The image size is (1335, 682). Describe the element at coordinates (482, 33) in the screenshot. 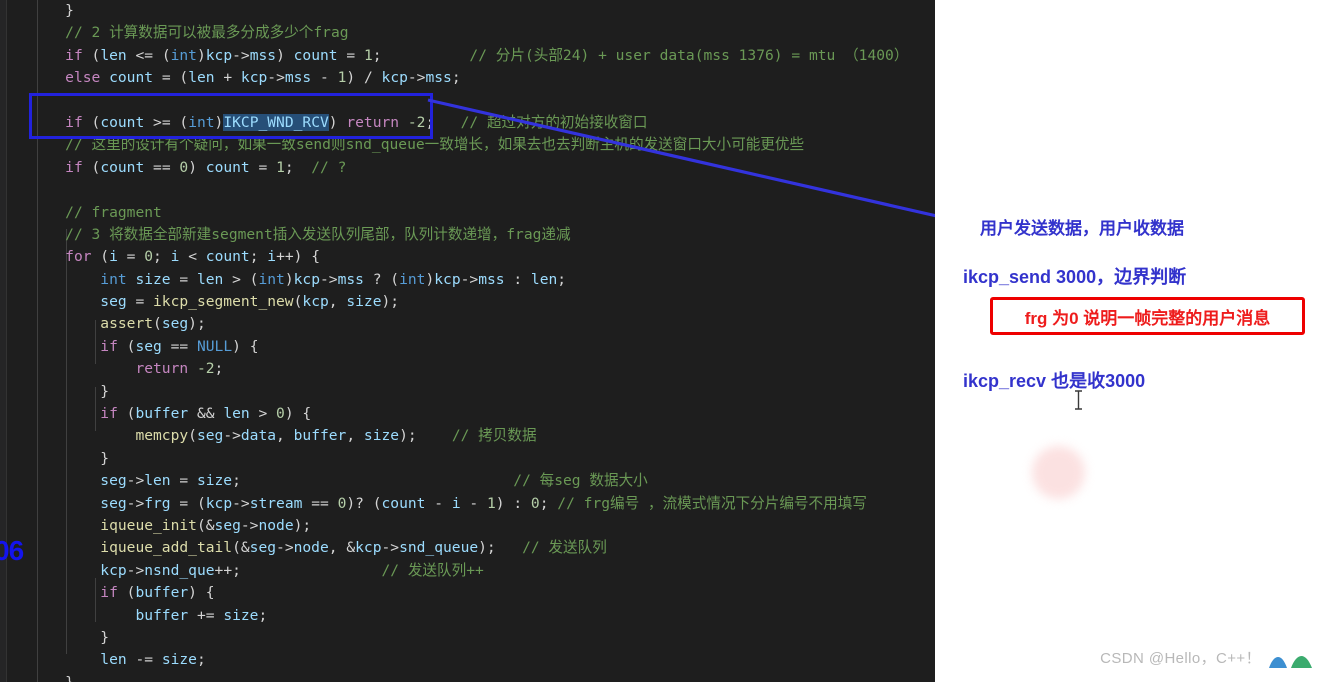

I see `code-line: // 2 计算数据可以被最多分成多少个frag` at that location.